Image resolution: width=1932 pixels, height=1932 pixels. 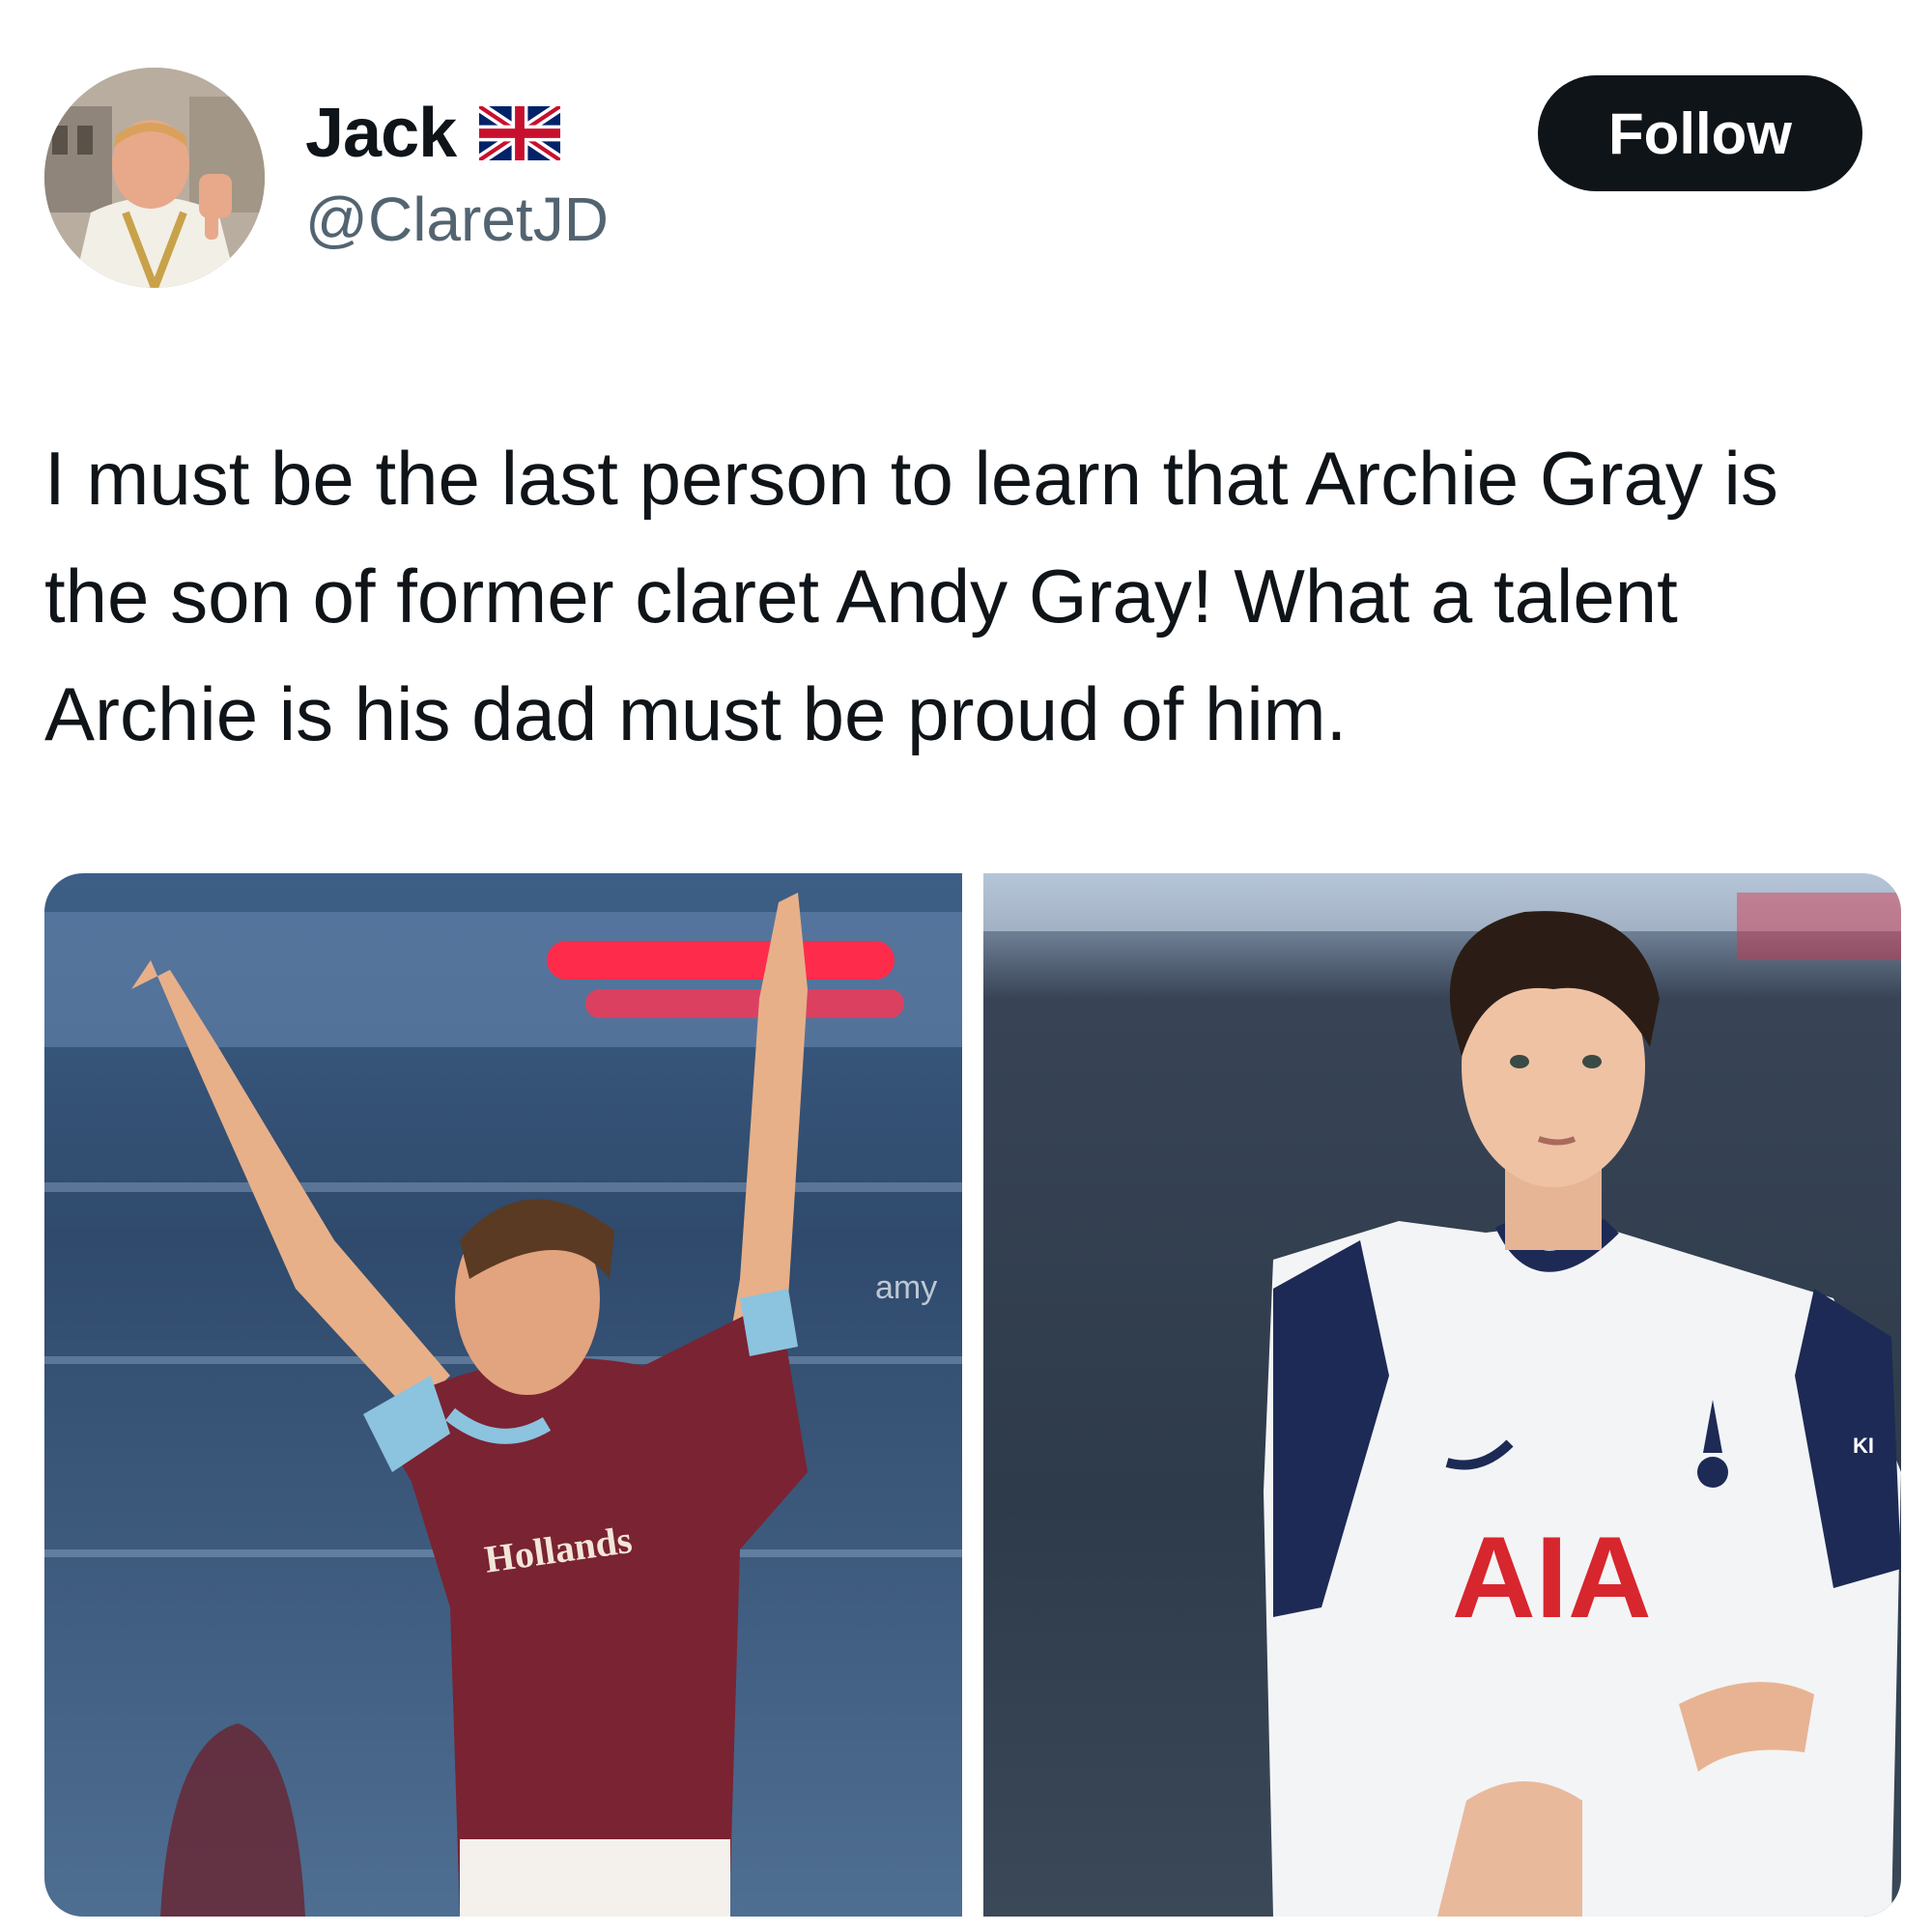 I want to click on uk-flag-icon, so click(x=520, y=133).